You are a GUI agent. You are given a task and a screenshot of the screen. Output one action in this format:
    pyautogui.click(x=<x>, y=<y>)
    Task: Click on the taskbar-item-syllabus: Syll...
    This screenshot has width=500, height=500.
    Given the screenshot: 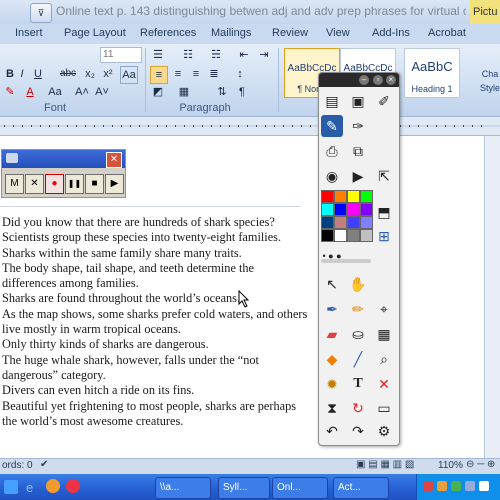 What is the action you would take?
    pyautogui.click(x=244, y=488)
    